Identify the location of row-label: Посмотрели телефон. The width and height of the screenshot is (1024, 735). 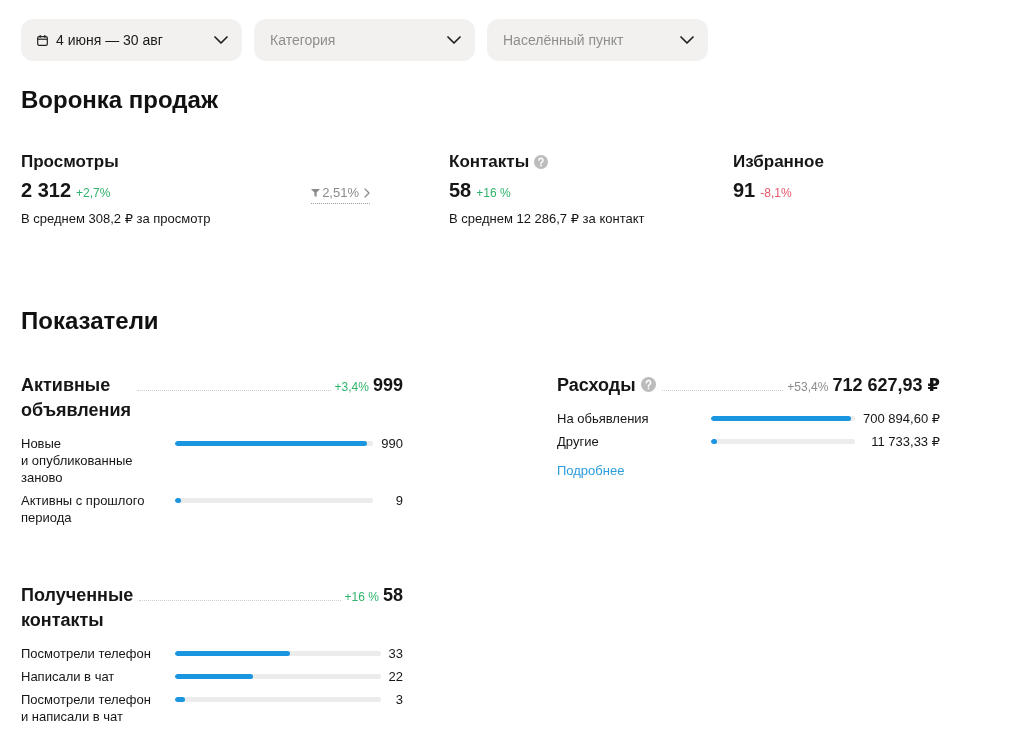
(86, 653).